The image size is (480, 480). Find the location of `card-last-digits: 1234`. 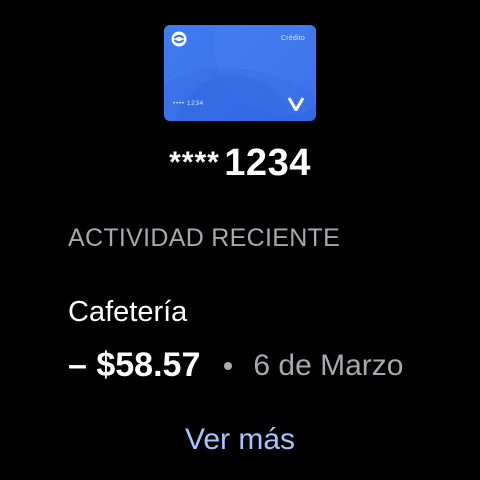

card-last-digits: 1234 is located at coordinates (267, 163).